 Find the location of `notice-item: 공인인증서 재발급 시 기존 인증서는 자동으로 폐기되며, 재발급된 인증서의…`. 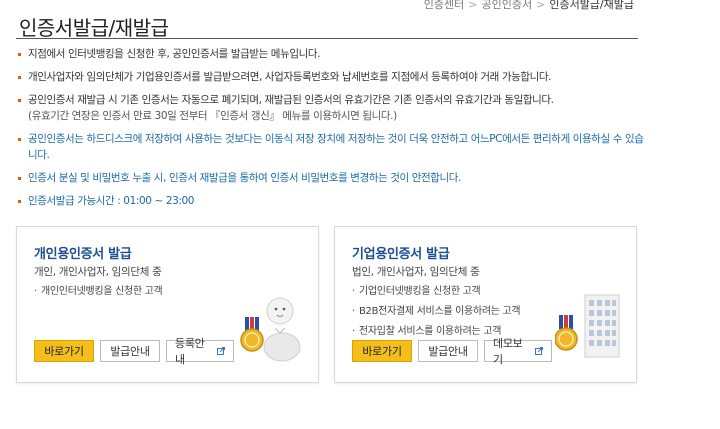

notice-item: 공인인증서 재발급 시 기존 인증서는 자동으로 폐기되며, 재발급된 인증서의… is located at coordinates (333, 108).